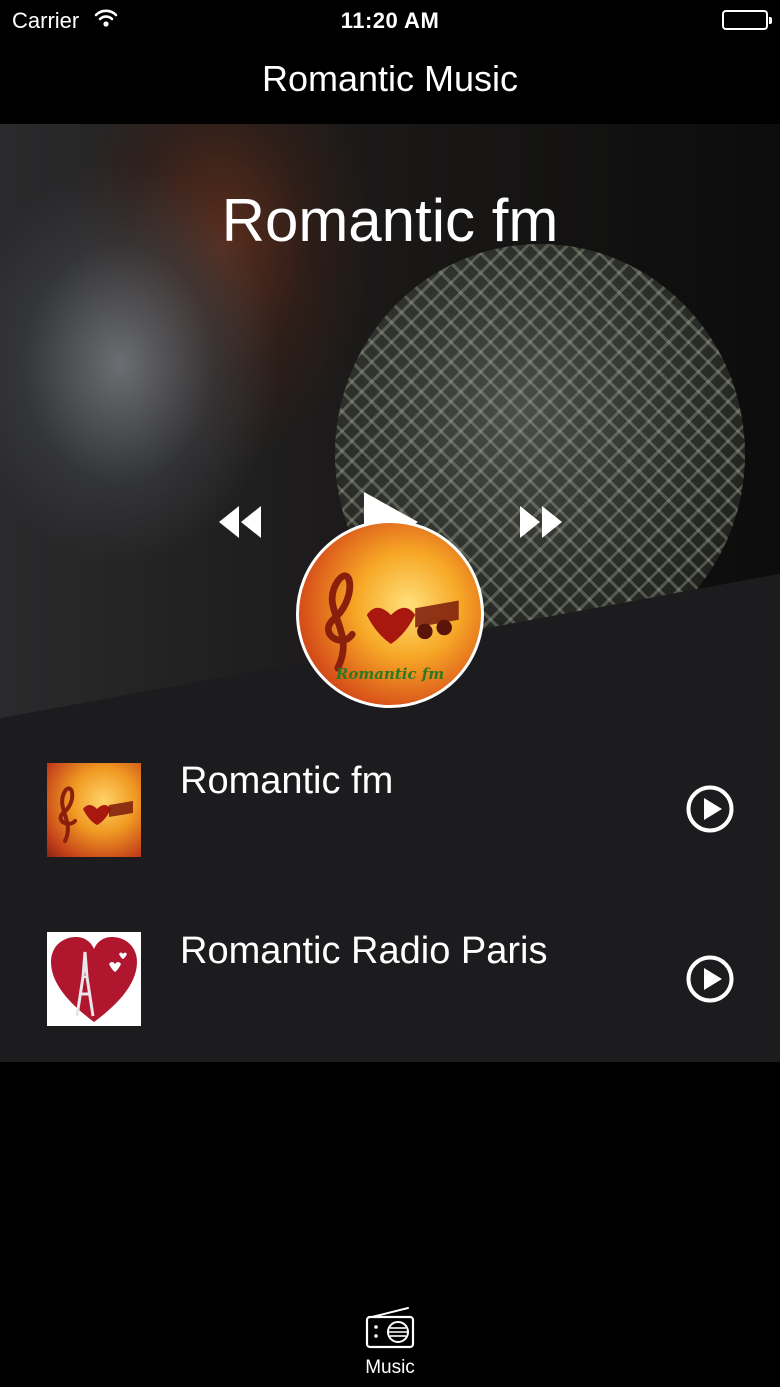 The image size is (780, 1387). Describe the element at coordinates (390, 1367) in the screenshot. I see `tab-label: Music` at that location.